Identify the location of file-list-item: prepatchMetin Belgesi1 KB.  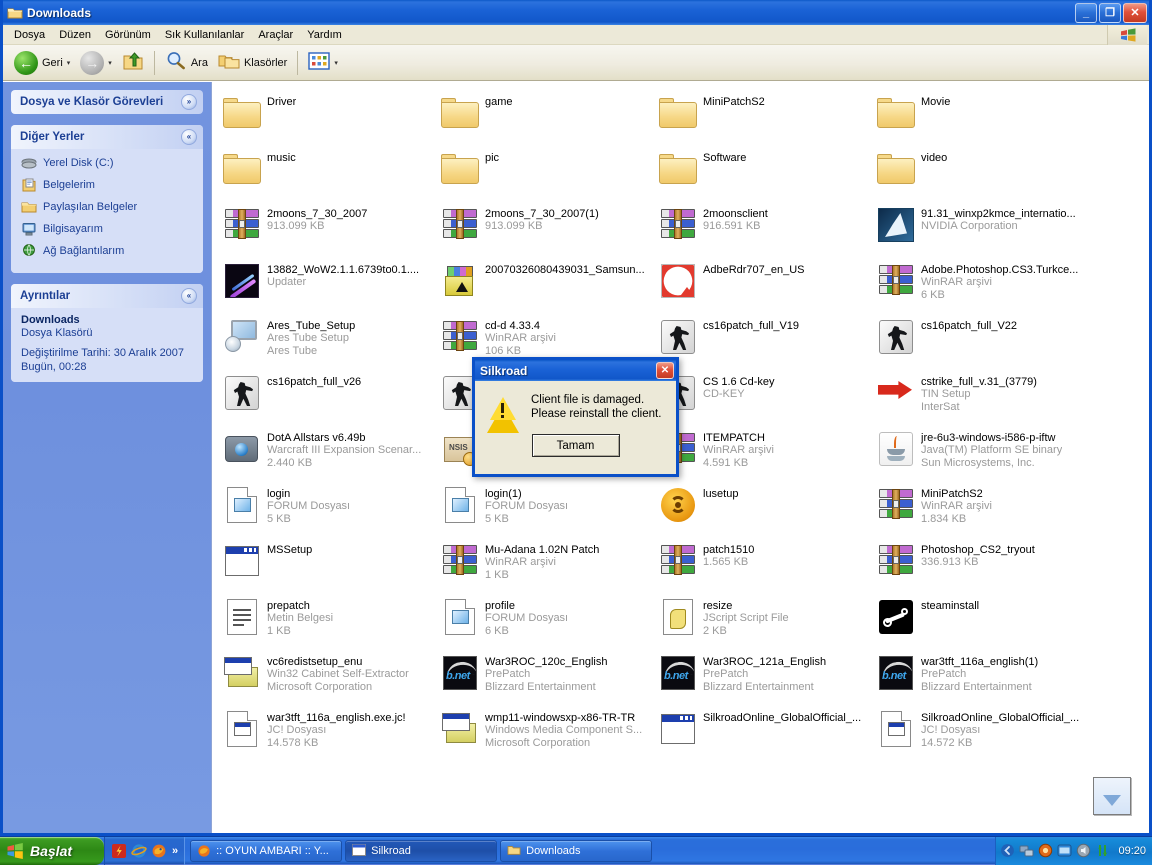
(327, 622).